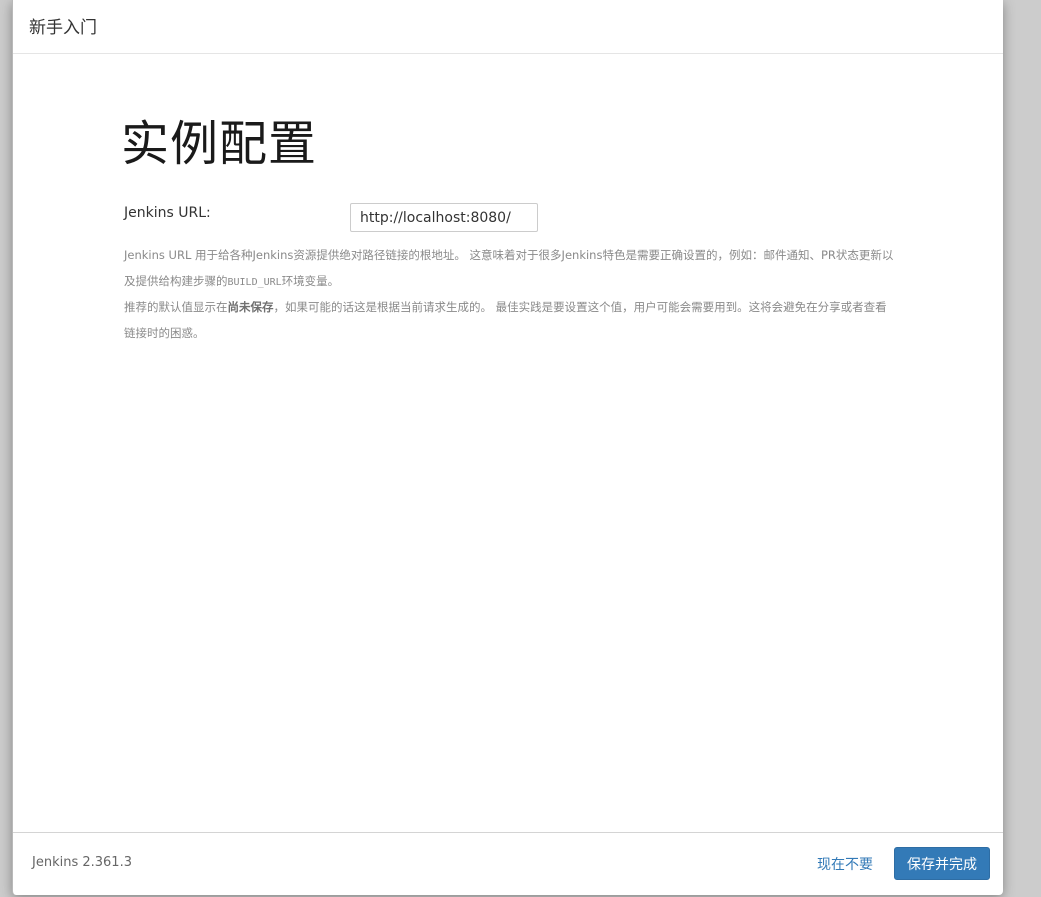 The height and width of the screenshot is (897, 1041). What do you see at coordinates (444, 217) in the screenshot?
I see `jenkins-url-input` at bounding box center [444, 217].